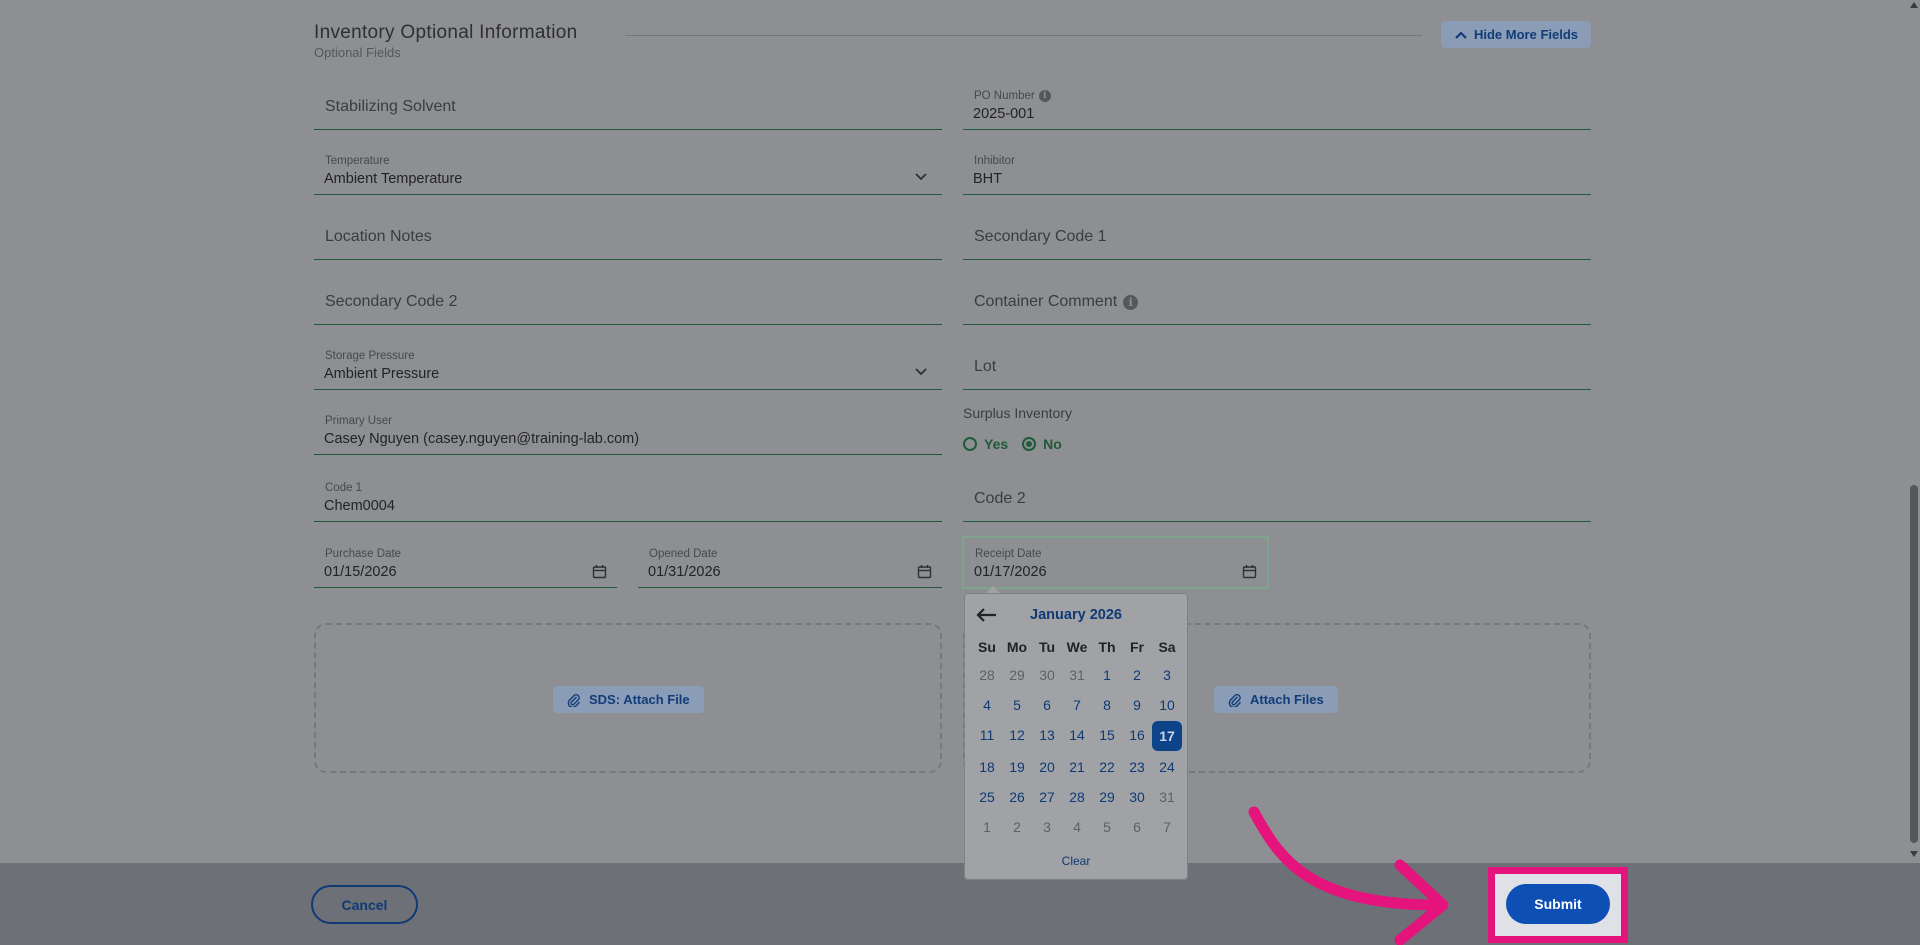  I want to click on calendar-day: 19, so click(1017, 767).